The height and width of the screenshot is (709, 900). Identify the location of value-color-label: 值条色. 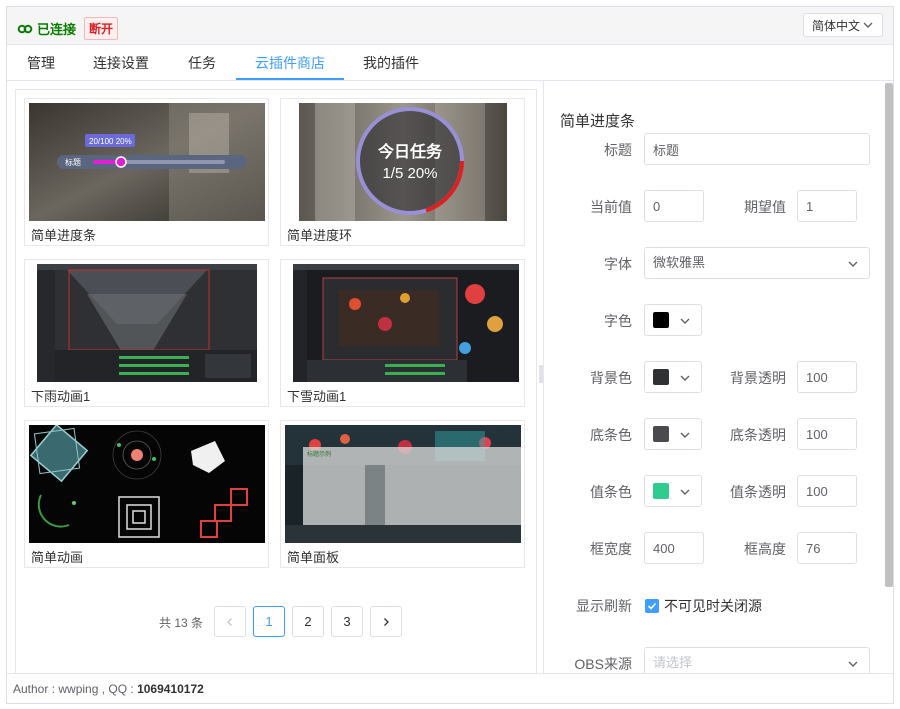
(611, 492).